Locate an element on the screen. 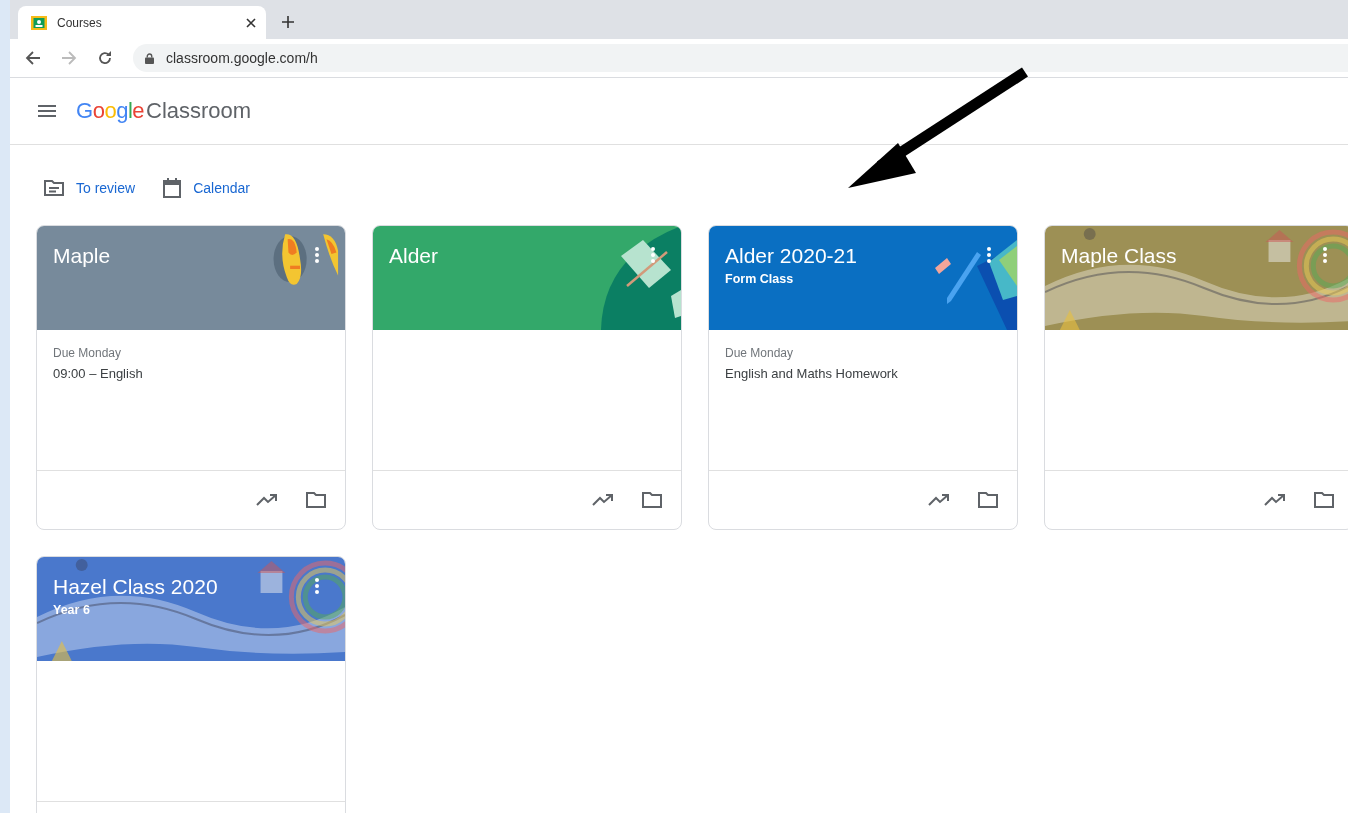 The height and width of the screenshot is (813, 1348). toolbar-link: To review is located at coordinates (90, 188).